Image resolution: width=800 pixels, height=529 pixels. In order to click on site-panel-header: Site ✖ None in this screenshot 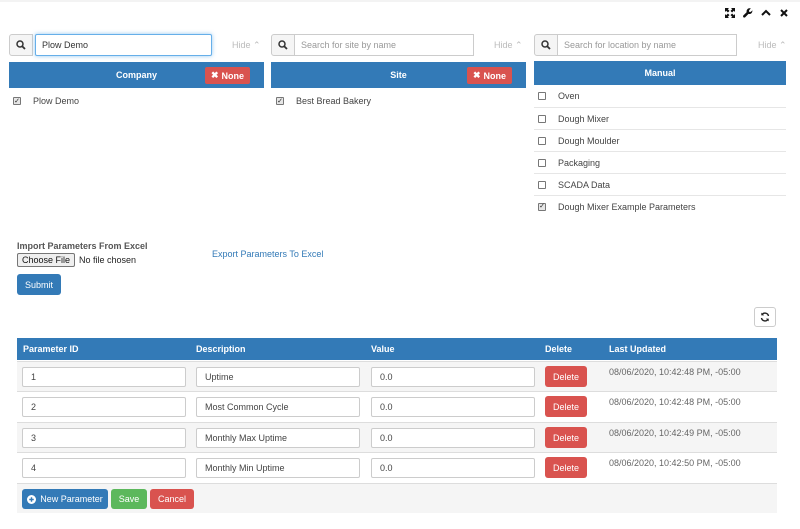, I will do `click(398, 75)`.